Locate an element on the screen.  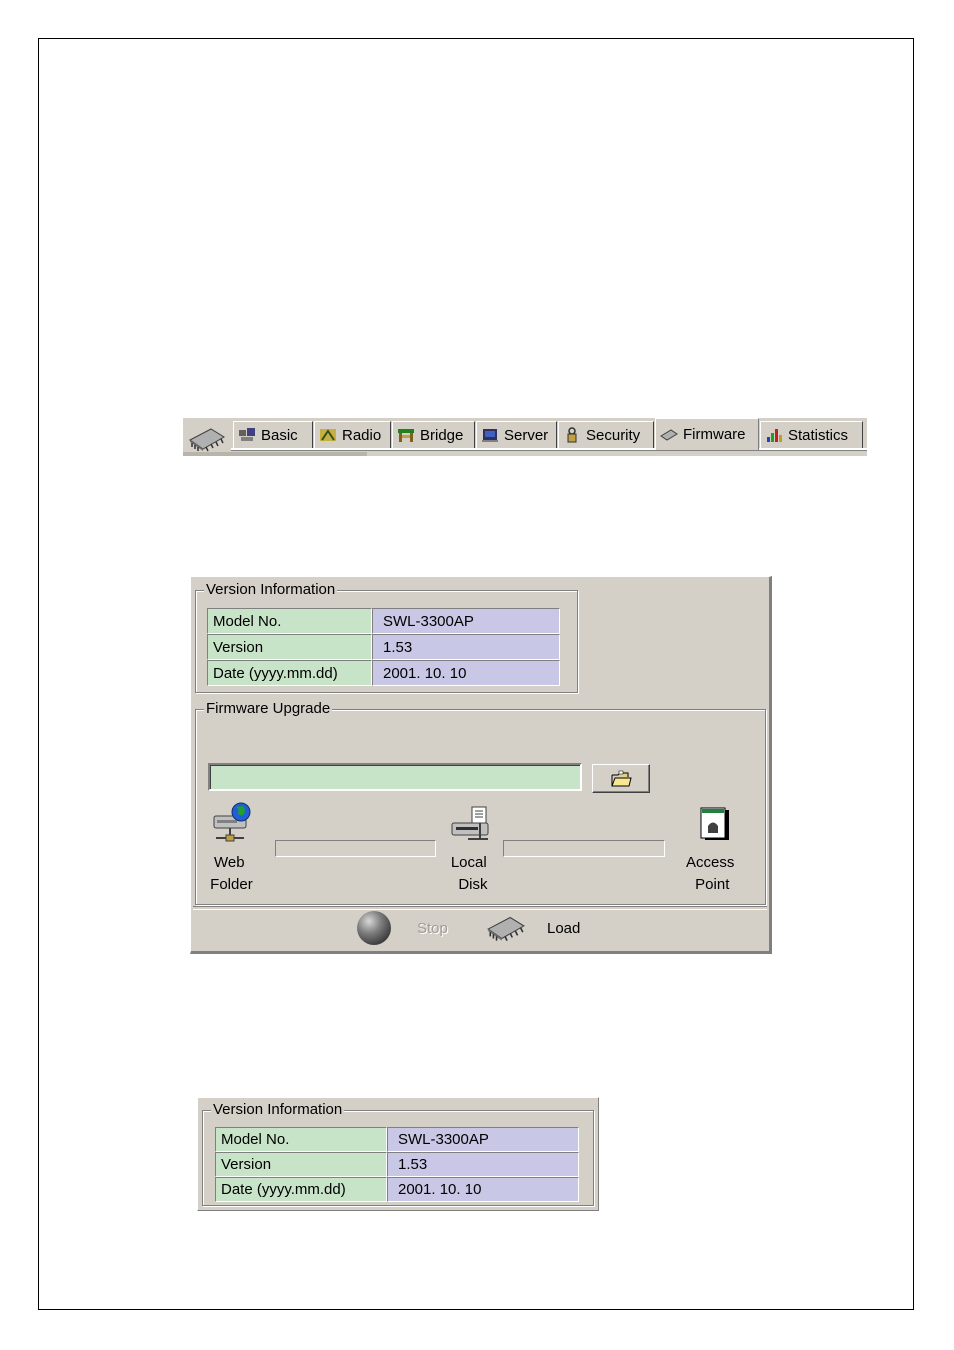
tab-bridge-label: Bridge is located at coordinates (442, 435).